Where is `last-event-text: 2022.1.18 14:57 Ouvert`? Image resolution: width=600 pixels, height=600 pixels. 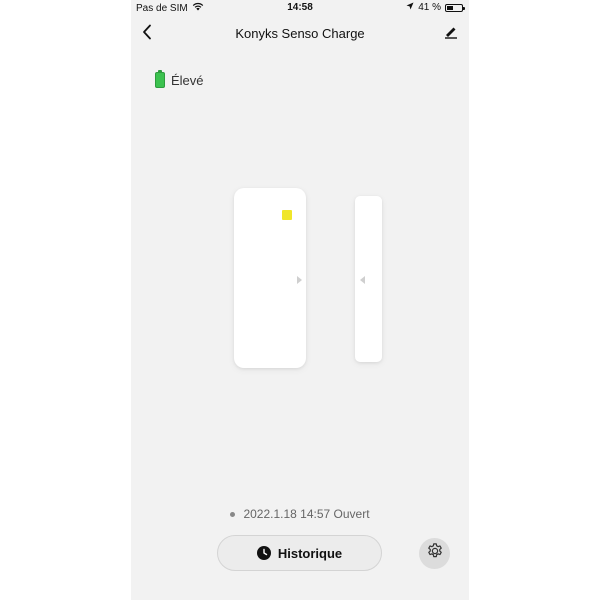
last-event-text: 2022.1.18 14:57 Ouvert is located at coordinates (306, 514).